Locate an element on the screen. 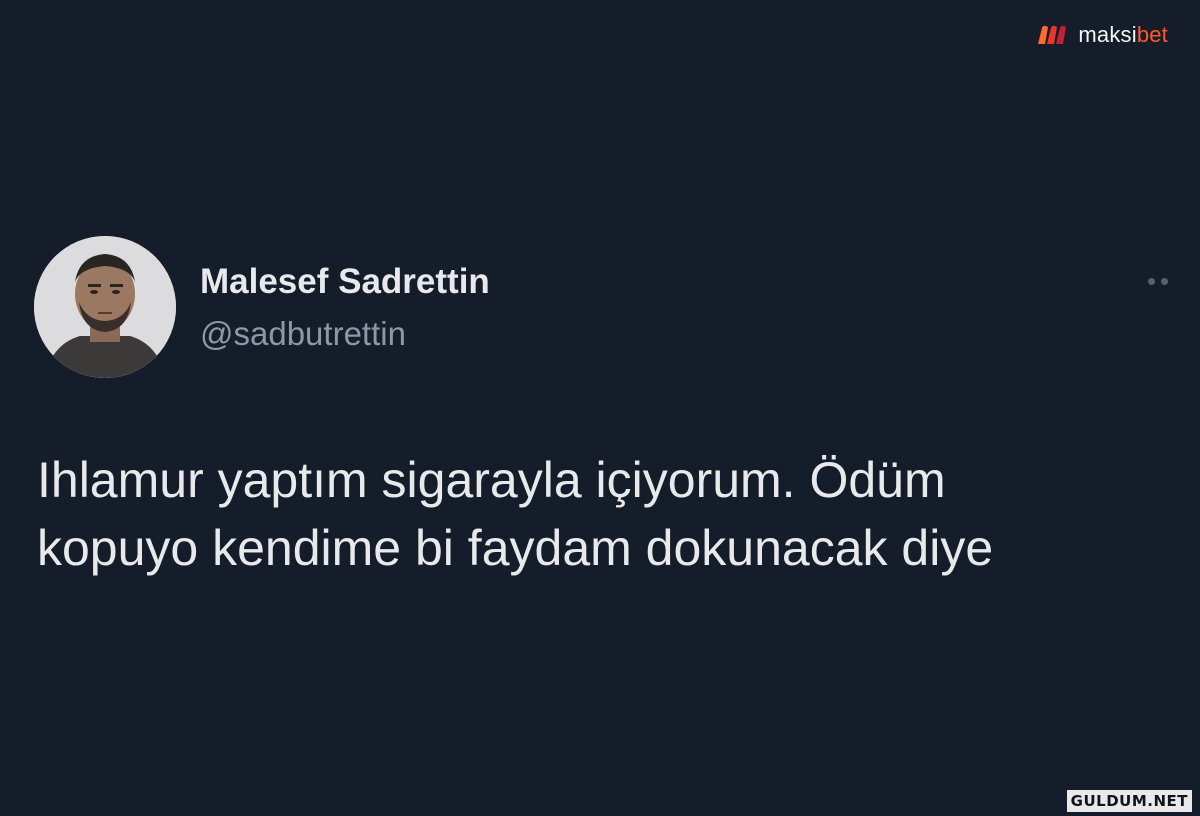 The height and width of the screenshot is (816, 1200). user-info: Malesef Sadrettin @sadbutrettin is located at coordinates (345, 307).